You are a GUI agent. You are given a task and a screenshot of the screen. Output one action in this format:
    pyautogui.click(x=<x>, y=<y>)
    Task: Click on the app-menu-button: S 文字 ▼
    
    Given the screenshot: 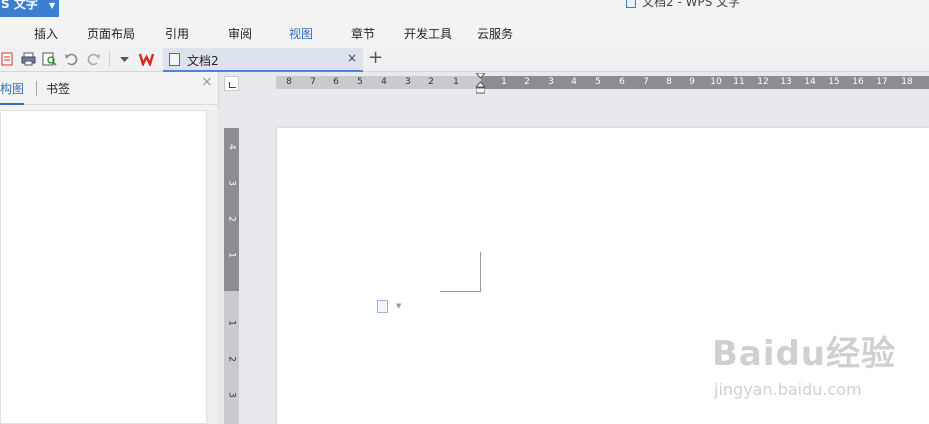 What is the action you would take?
    pyautogui.click(x=29, y=8)
    